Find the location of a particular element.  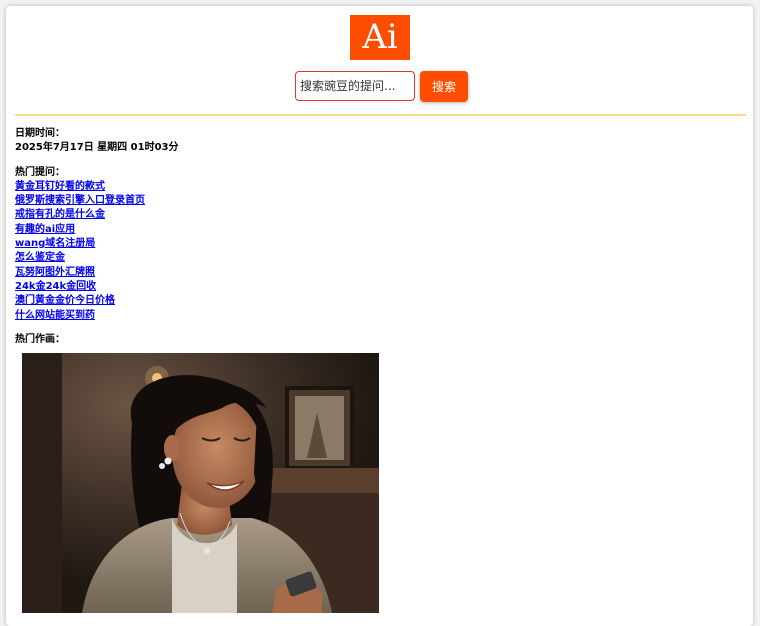

search-input is located at coordinates (355, 86).